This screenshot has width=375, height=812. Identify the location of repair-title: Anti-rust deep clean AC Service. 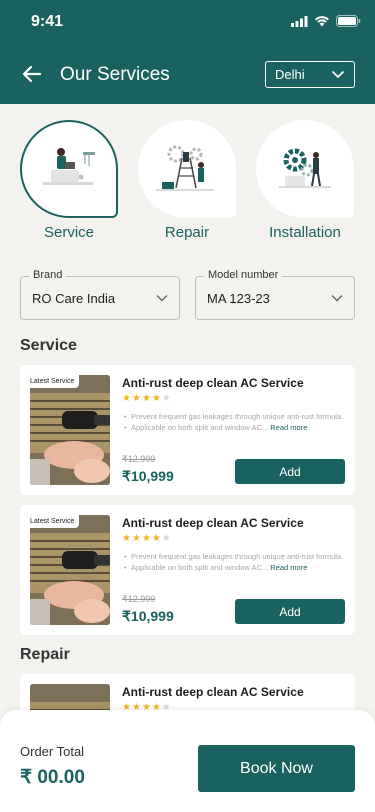
(213, 692).